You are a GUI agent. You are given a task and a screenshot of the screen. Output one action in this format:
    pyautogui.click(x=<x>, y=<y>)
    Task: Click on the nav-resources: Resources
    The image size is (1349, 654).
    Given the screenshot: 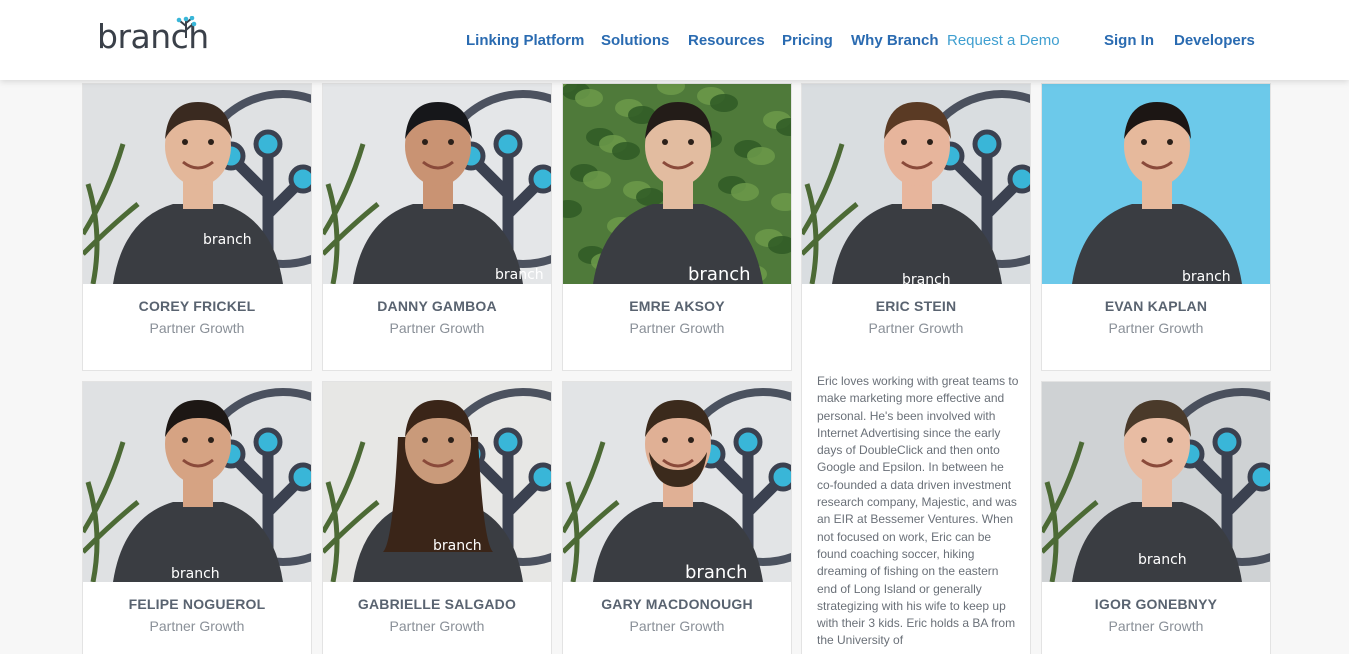 What is the action you would take?
    pyautogui.click(x=726, y=40)
    